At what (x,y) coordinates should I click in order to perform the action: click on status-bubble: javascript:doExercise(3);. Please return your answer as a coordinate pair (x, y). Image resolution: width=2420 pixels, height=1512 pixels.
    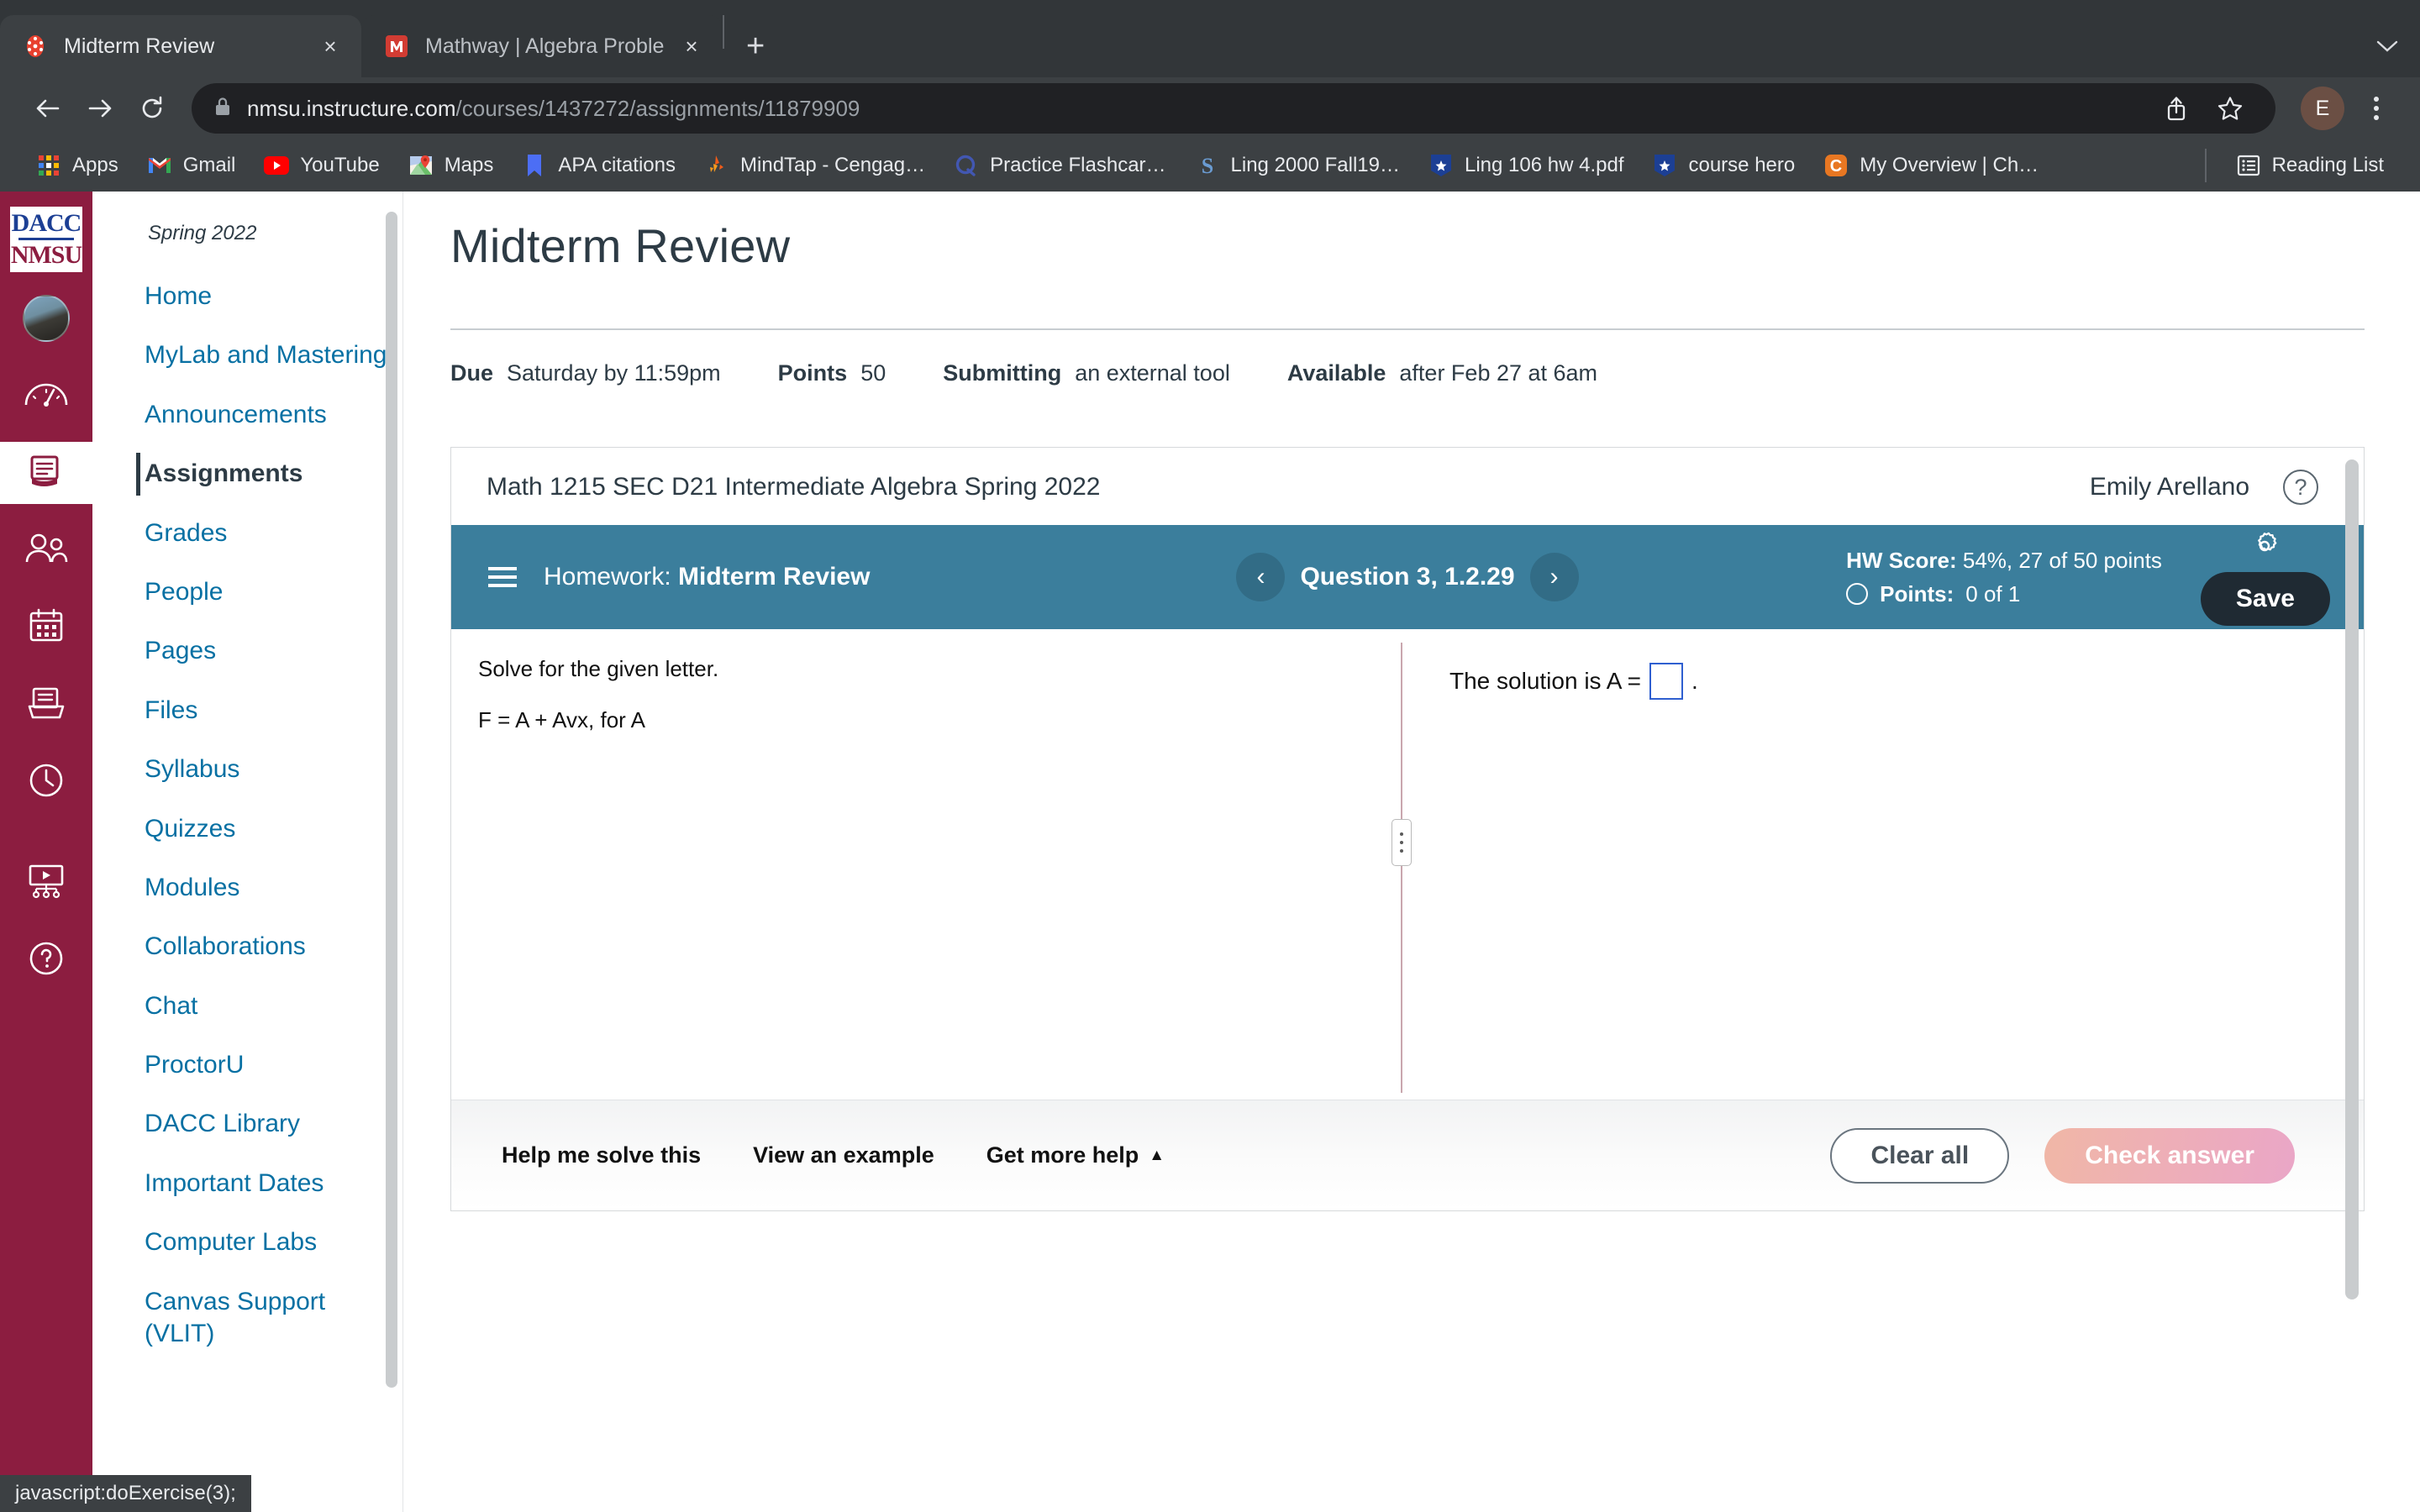
    Looking at the image, I should click on (125, 1493).